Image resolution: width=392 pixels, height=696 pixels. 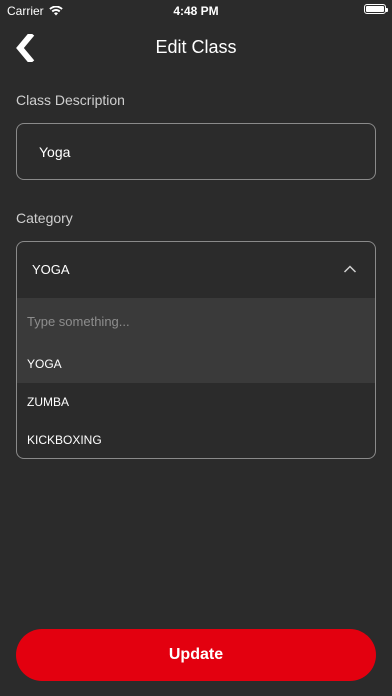 I want to click on page-title: Edit Class, so click(x=196, y=47).